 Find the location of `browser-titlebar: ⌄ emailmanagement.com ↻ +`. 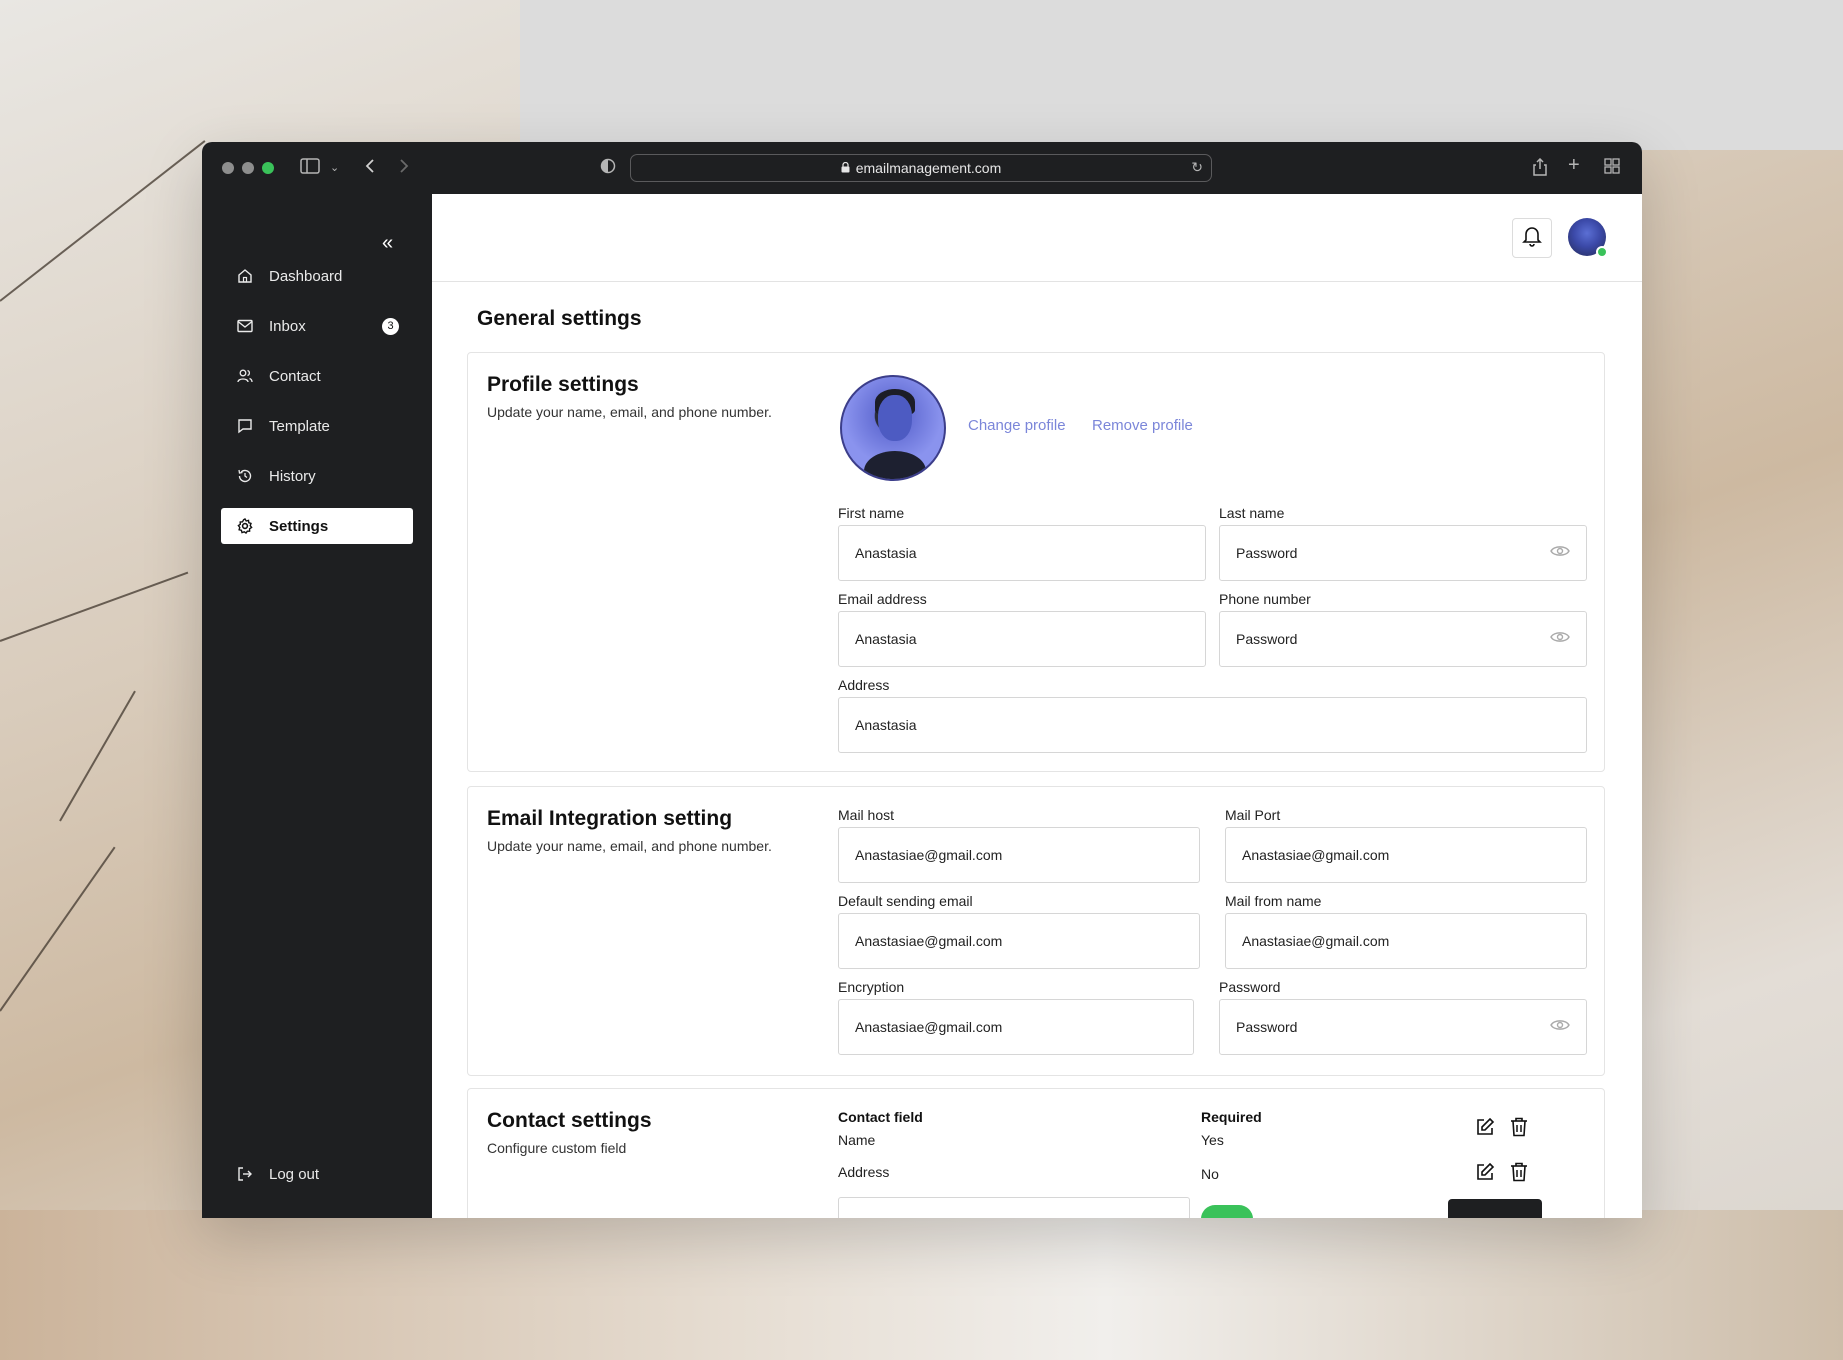

browser-titlebar: ⌄ emailmanagement.com ↻ + is located at coordinates (922, 168).